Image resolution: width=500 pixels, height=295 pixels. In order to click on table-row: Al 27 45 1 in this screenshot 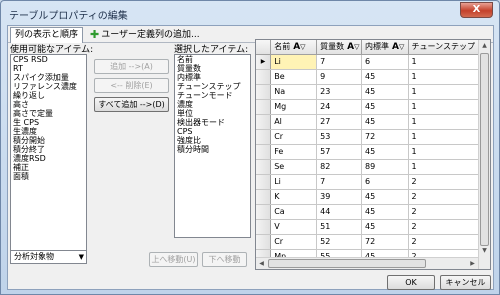, I will do `click(373, 122)`.